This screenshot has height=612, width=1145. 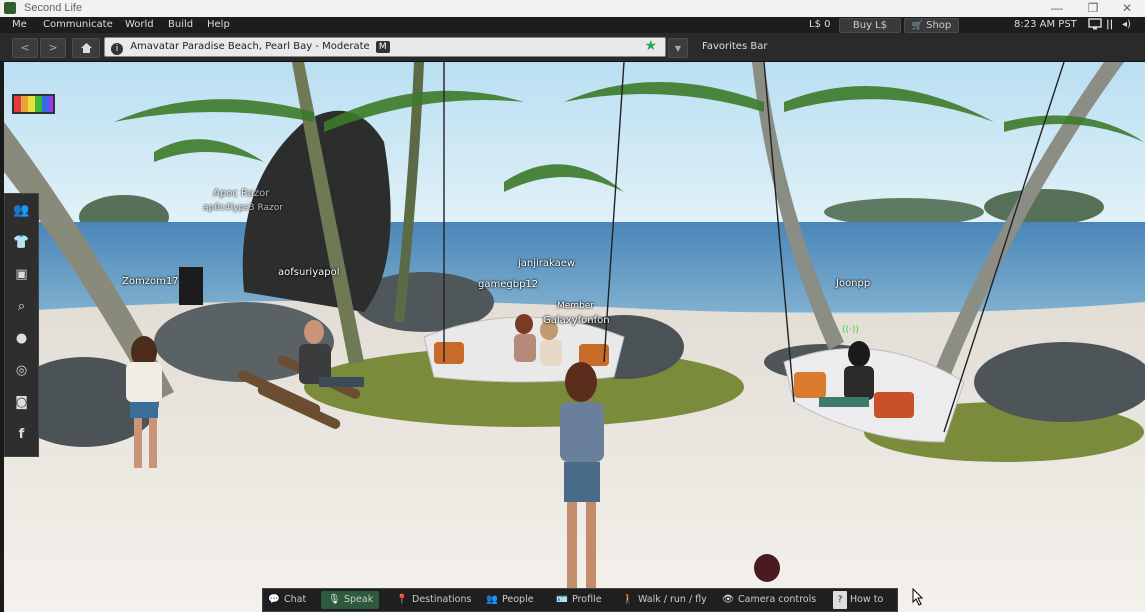 I want to click on shop-label: Shop, so click(x=939, y=25).